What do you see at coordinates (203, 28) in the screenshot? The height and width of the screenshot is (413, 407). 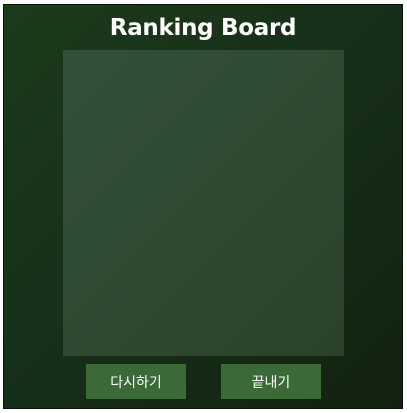 I see `board-title: Ranking Board` at bounding box center [203, 28].